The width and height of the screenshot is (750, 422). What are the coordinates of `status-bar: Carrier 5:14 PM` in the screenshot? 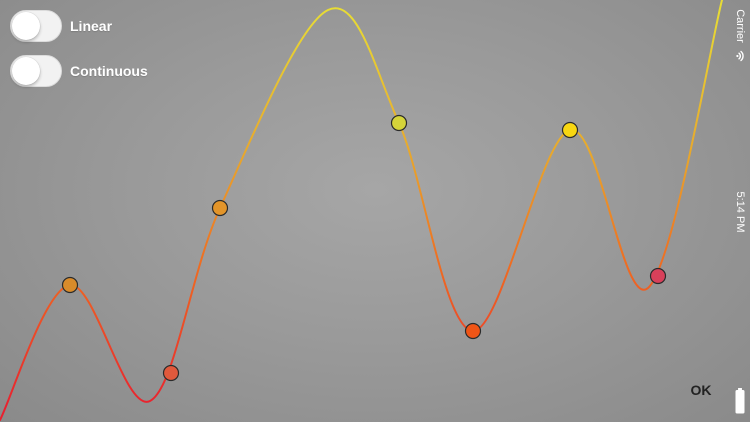 It's located at (740, 211).